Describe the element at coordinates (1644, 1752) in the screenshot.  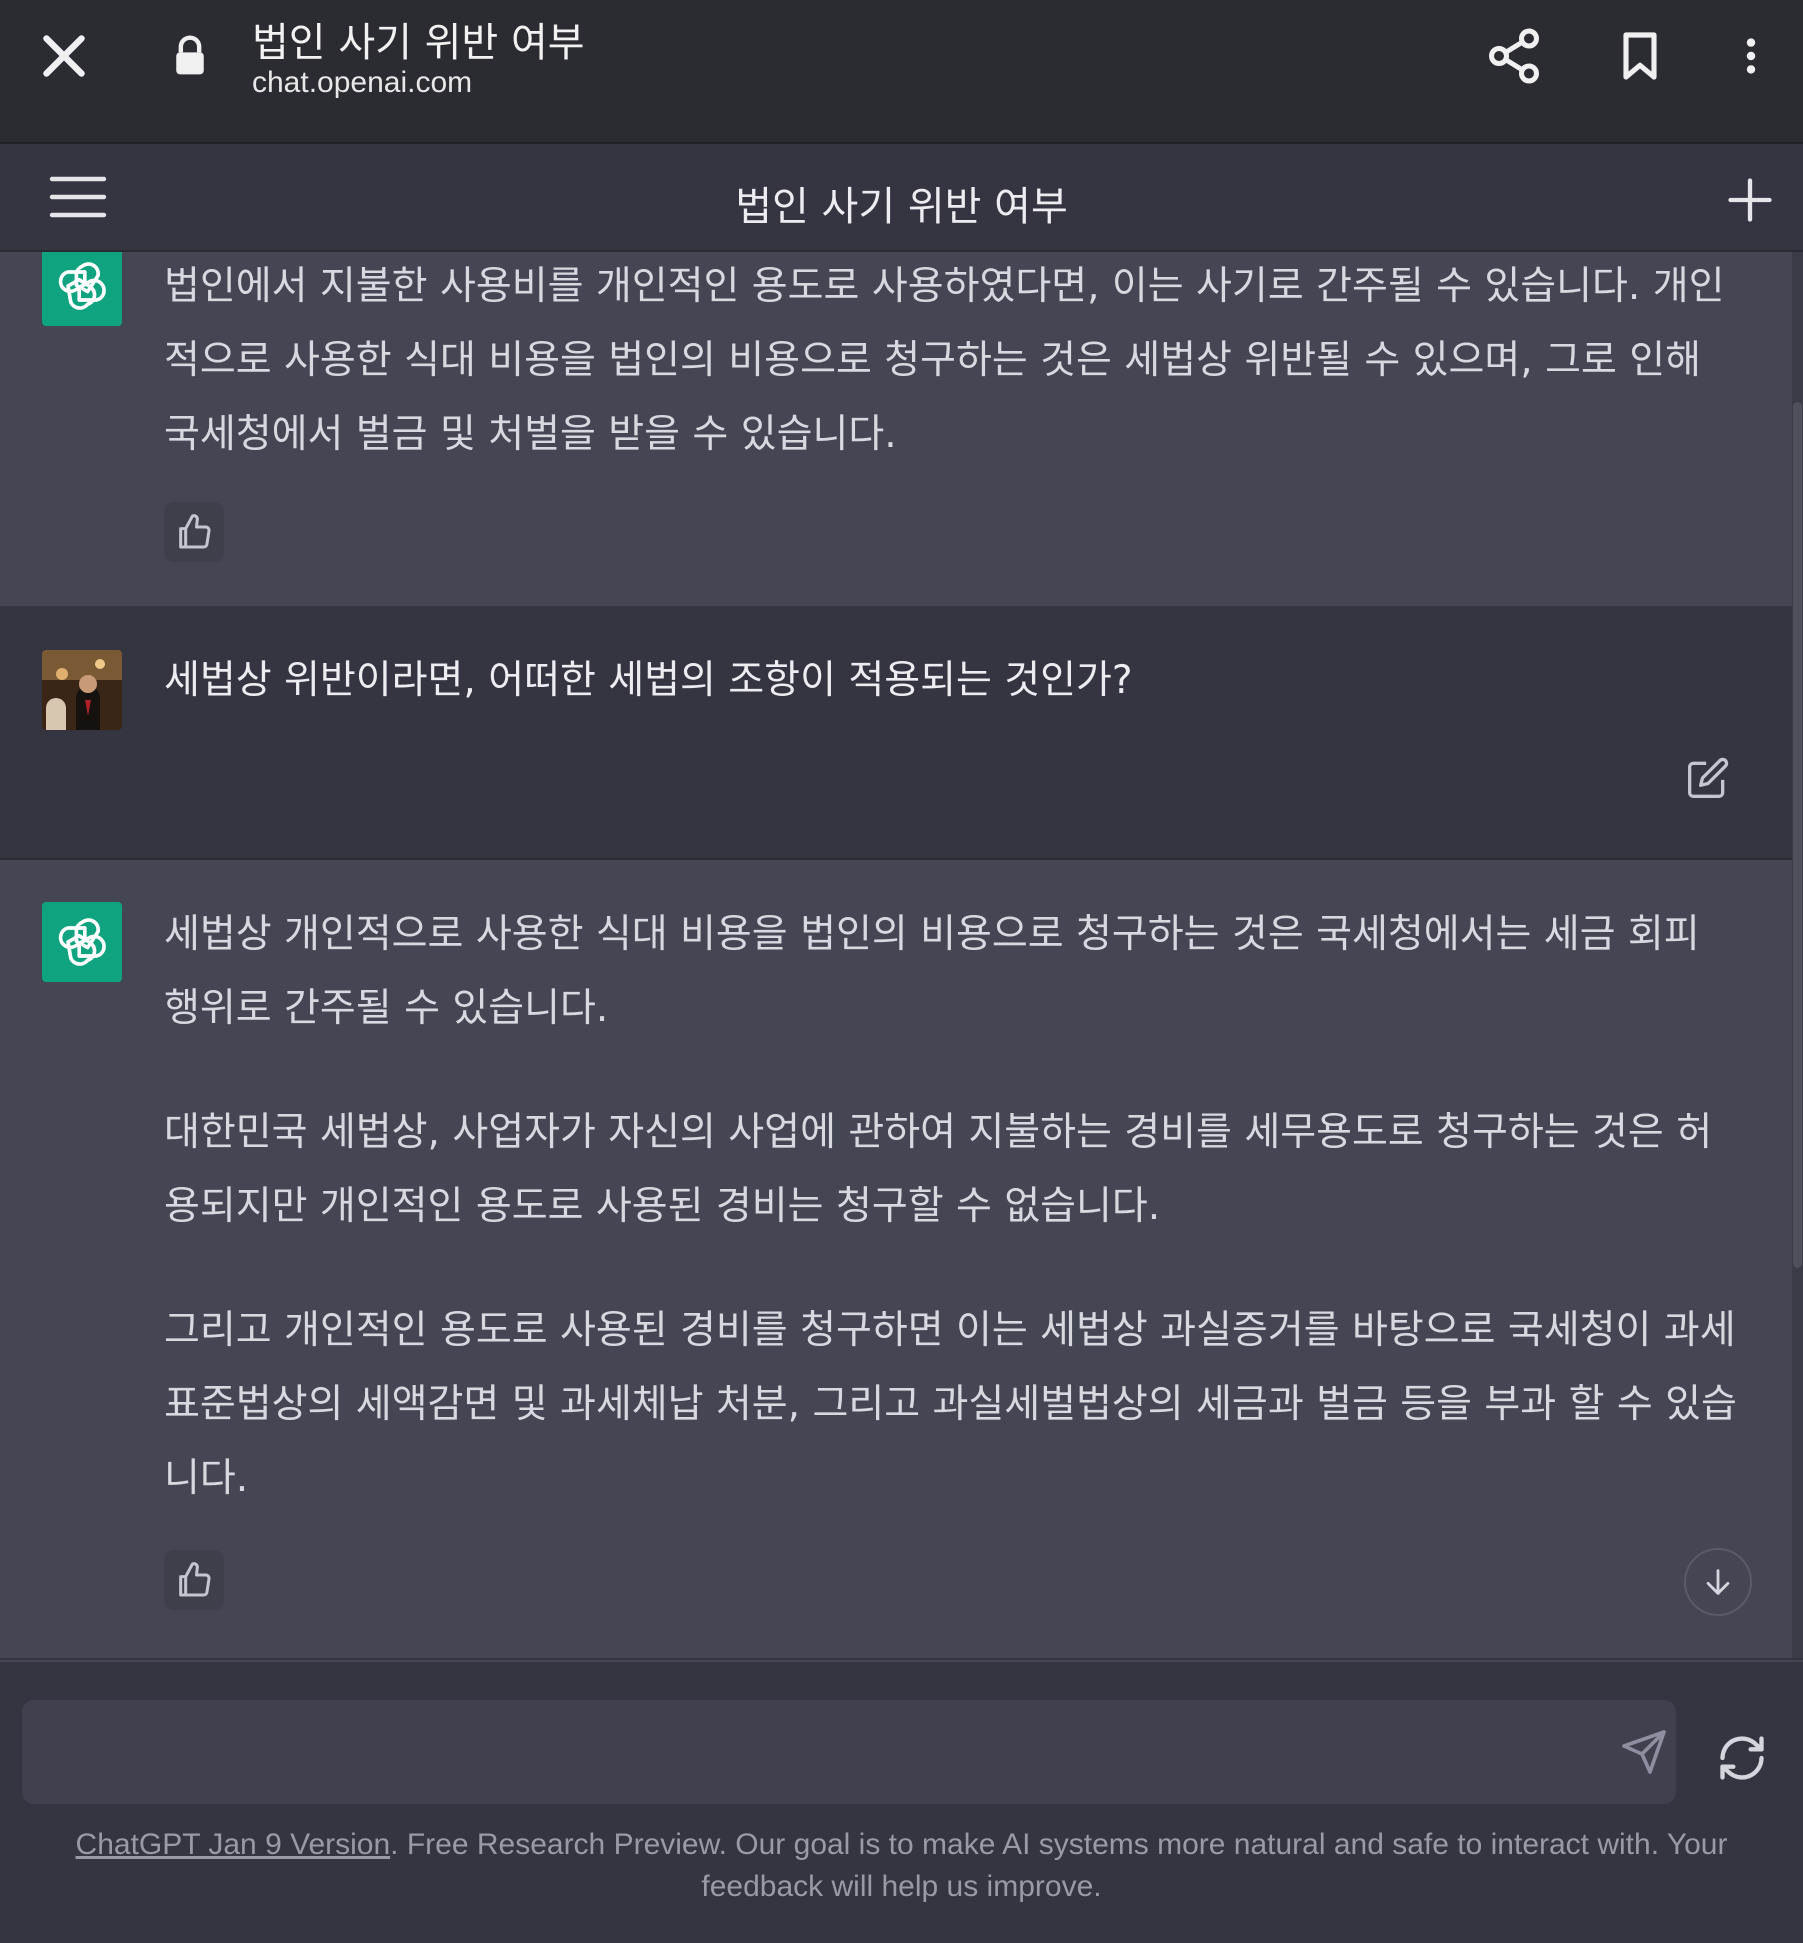
I see `send-icon` at that location.